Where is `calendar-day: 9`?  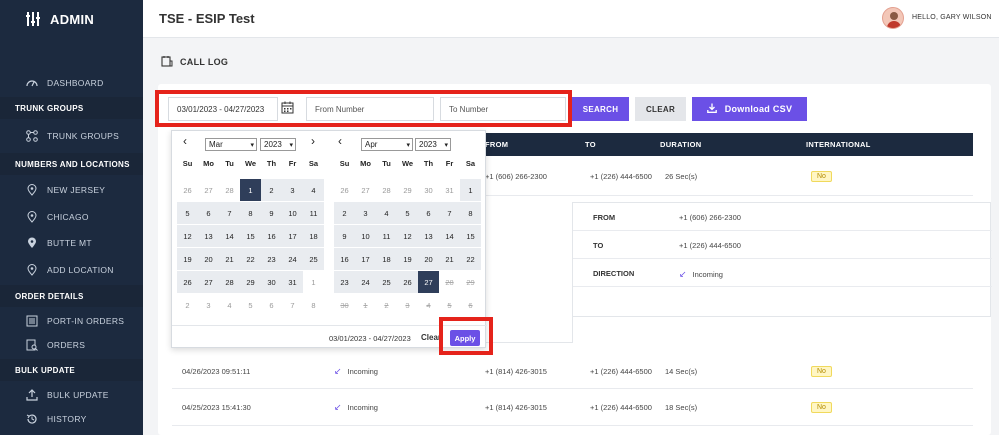 calendar-day: 9 is located at coordinates (344, 236).